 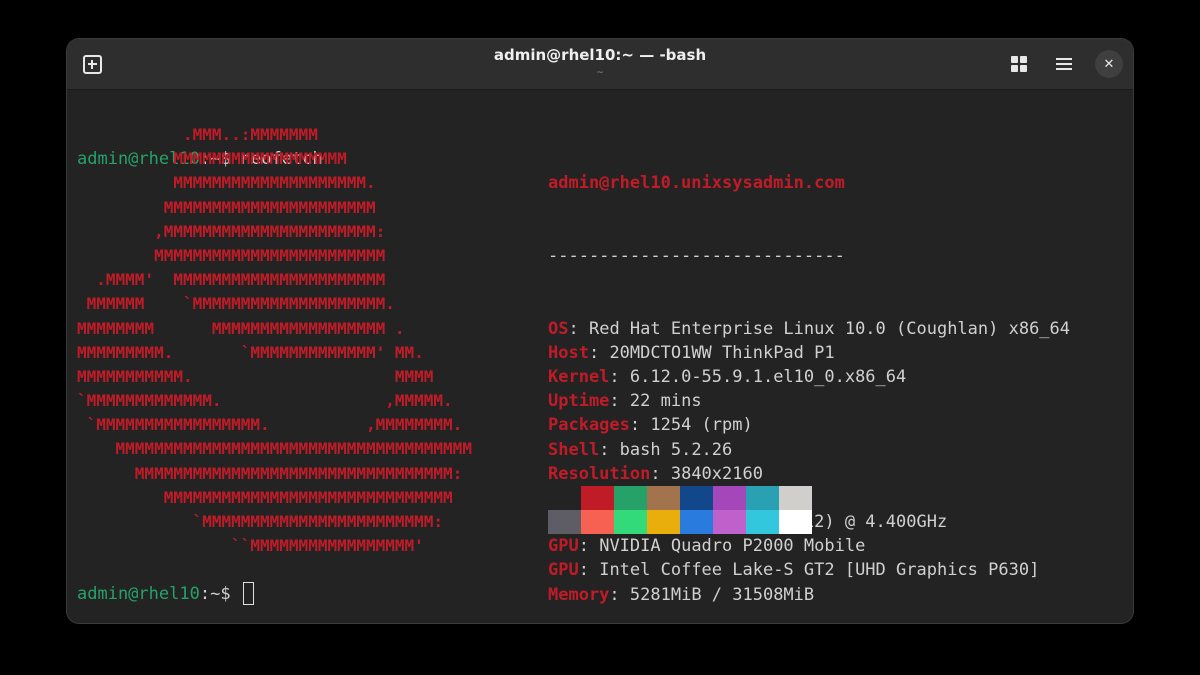 I want to click on info-value: 22 mins, so click(x=665, y=401).